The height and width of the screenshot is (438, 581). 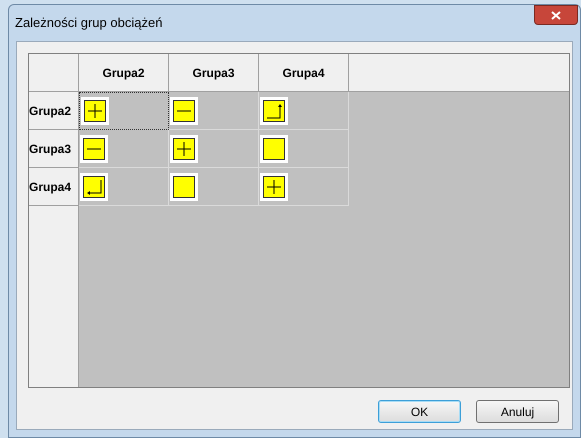 What do you see at coordinates (304, 73) in the screenshot?
I see `column-header: Grupa4` at bounding box center [304, 73].